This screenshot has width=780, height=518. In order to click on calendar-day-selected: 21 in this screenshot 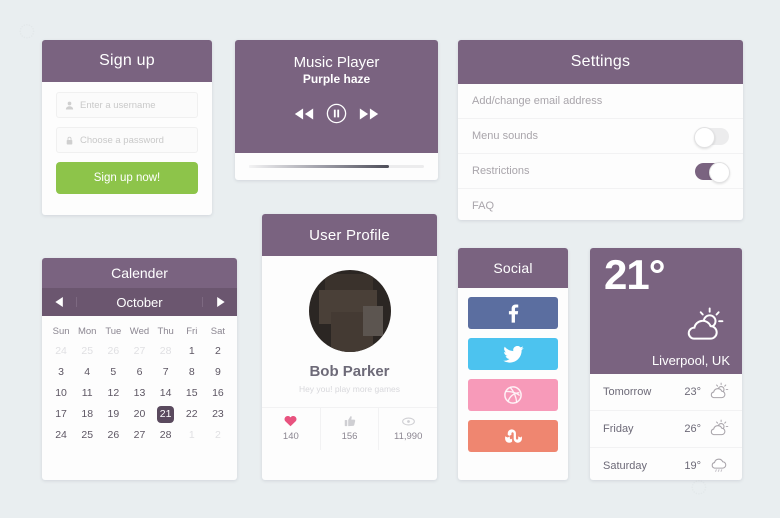, I will do `click(166, 414)`.